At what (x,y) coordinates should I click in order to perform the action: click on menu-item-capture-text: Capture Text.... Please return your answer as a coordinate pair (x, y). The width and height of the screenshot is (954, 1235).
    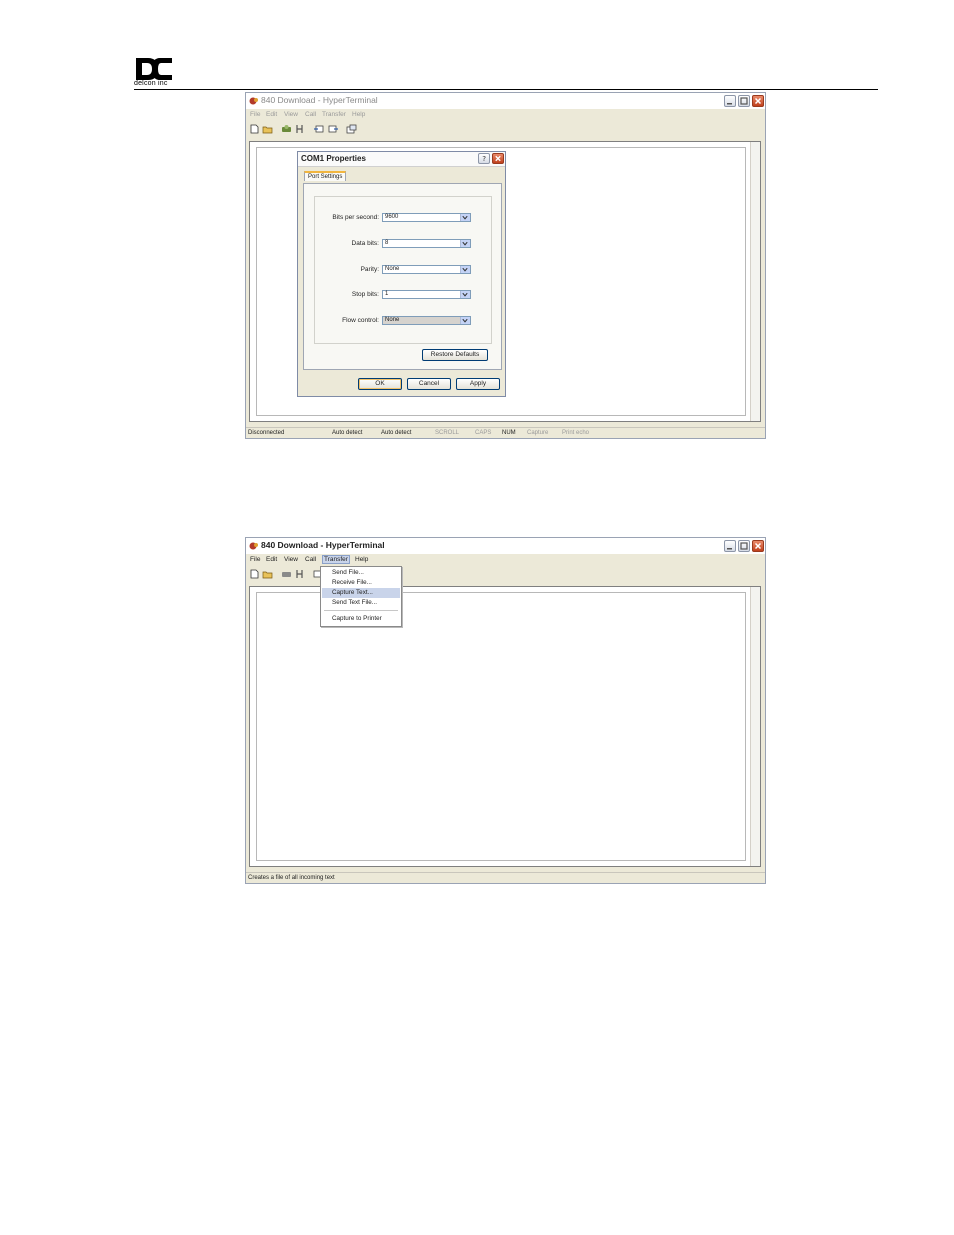
    Looking at the image, I should click on (361, 593).